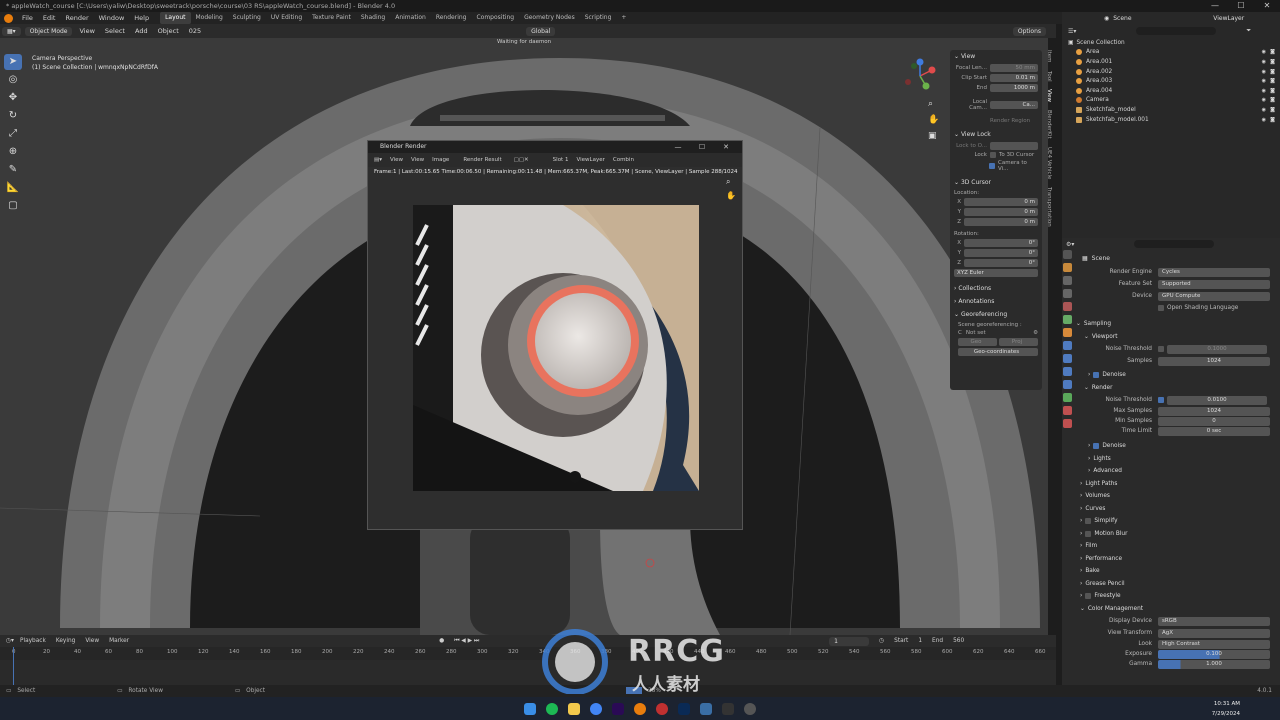 The image size is (1280, 720). Describe the element at coordinates (662, 708) in the screenshot. I see `app-icon-red` at that location.